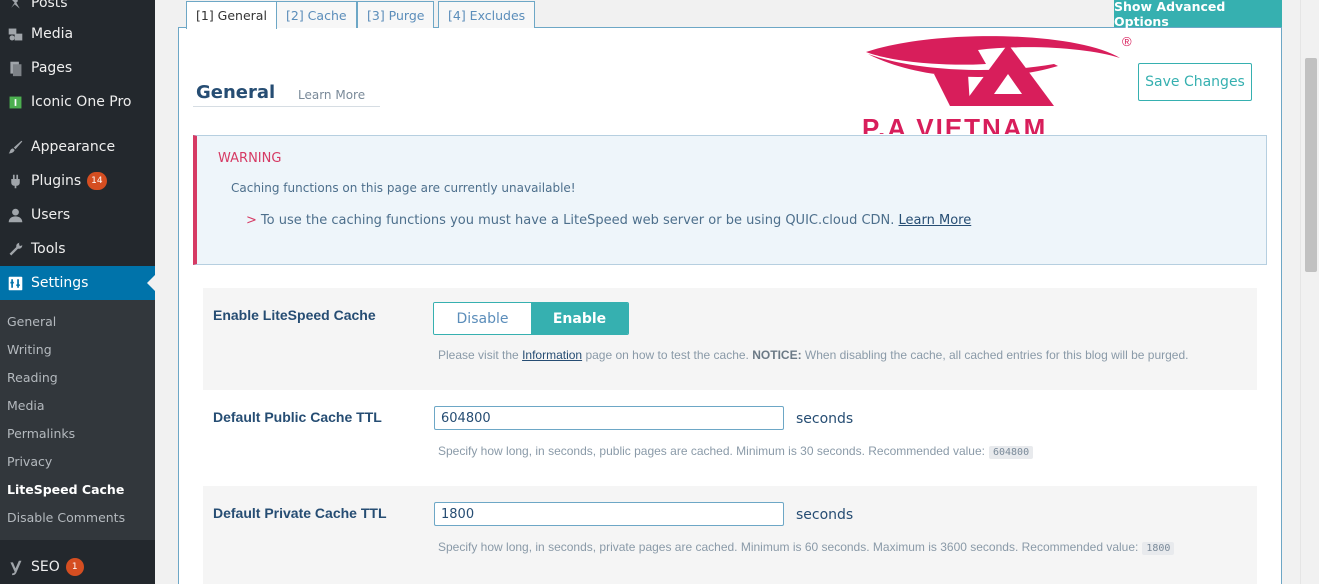 This screenshot has height=584, width=1319. Describe the element at coordinates (825, 515) in the screenshot. I see `private-ttl-unit: seconds` at that location.